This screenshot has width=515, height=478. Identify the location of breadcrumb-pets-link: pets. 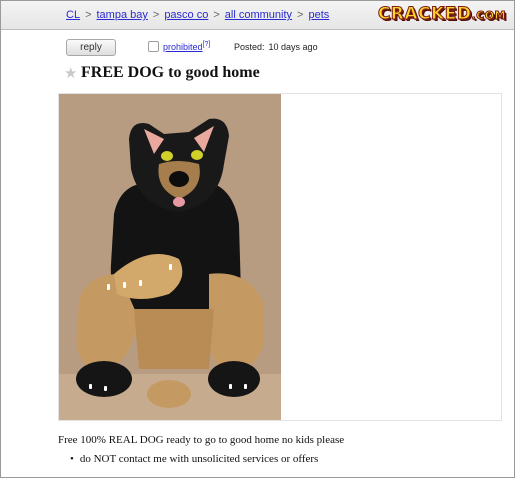
(318, 15).